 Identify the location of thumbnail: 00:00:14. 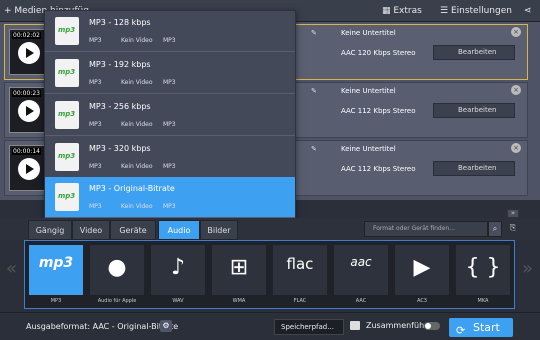
(29, 168).